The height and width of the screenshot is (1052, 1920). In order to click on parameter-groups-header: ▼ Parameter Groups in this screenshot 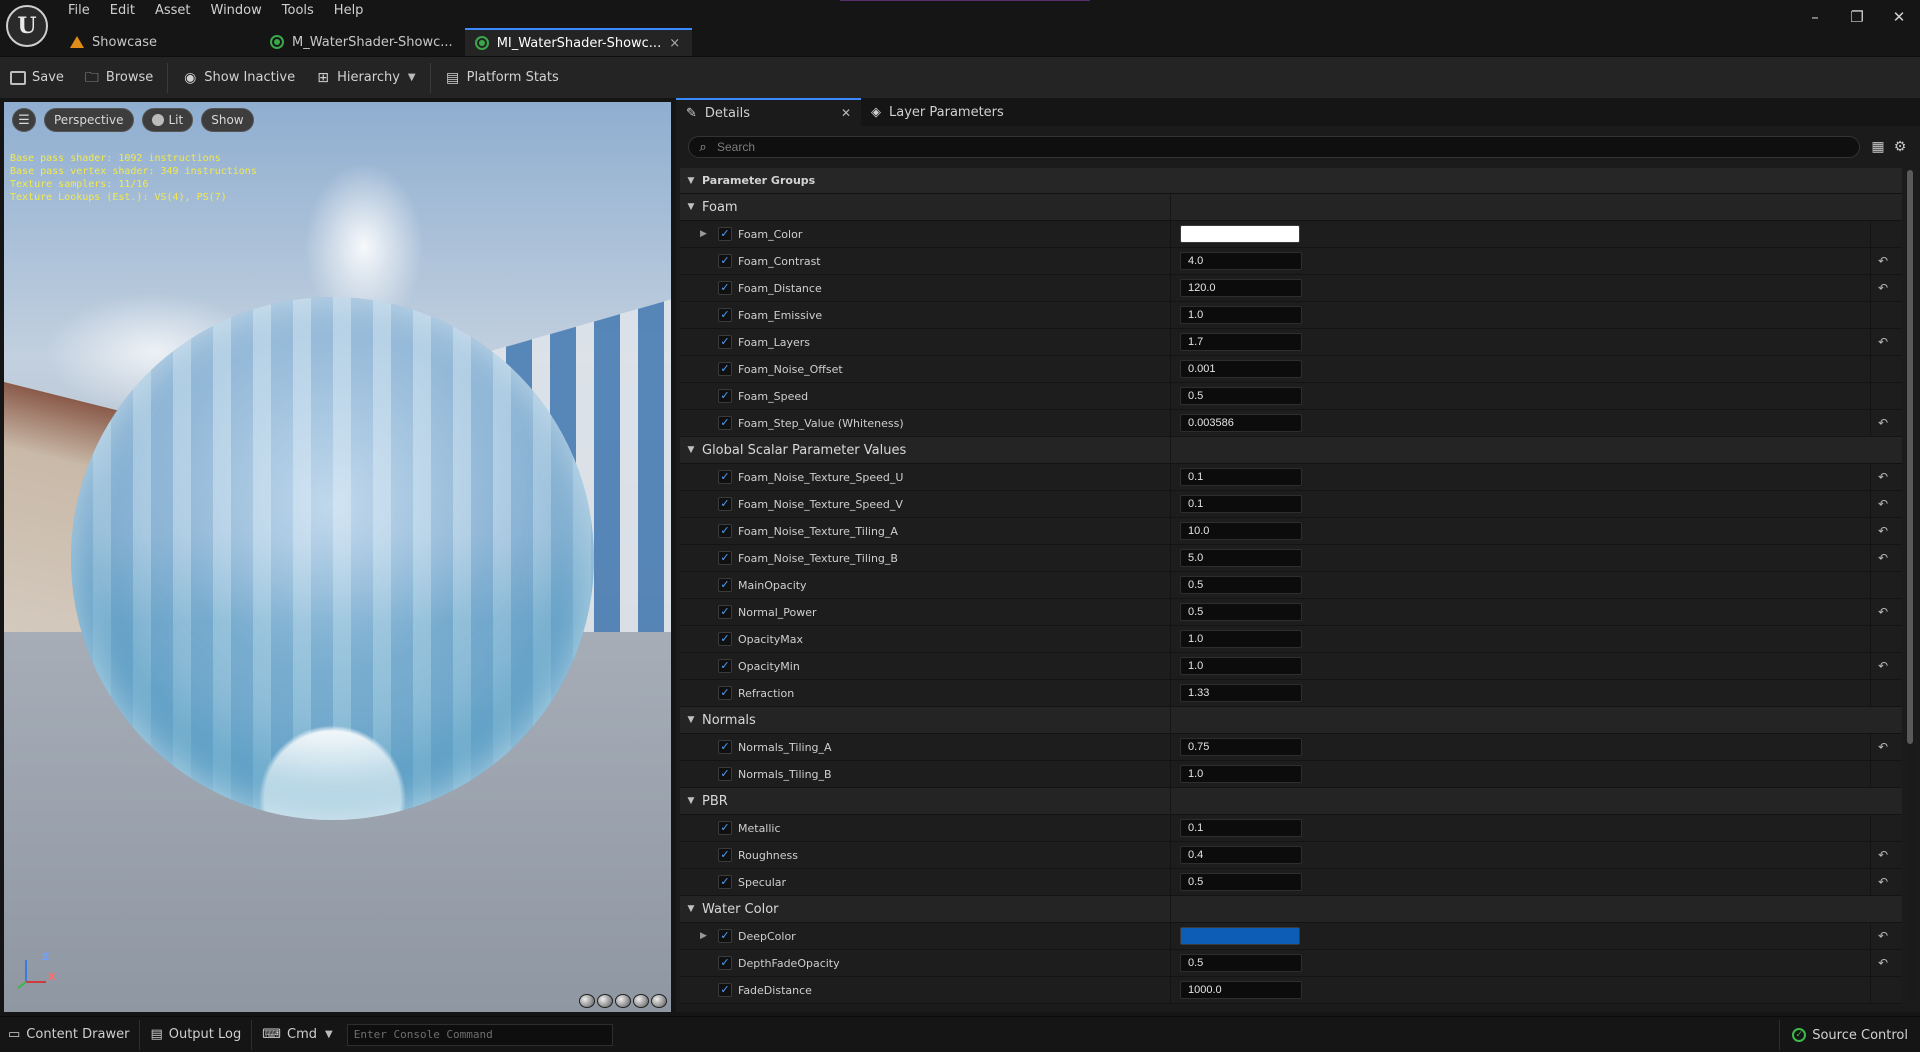, I will do `click(1291, 181)`.